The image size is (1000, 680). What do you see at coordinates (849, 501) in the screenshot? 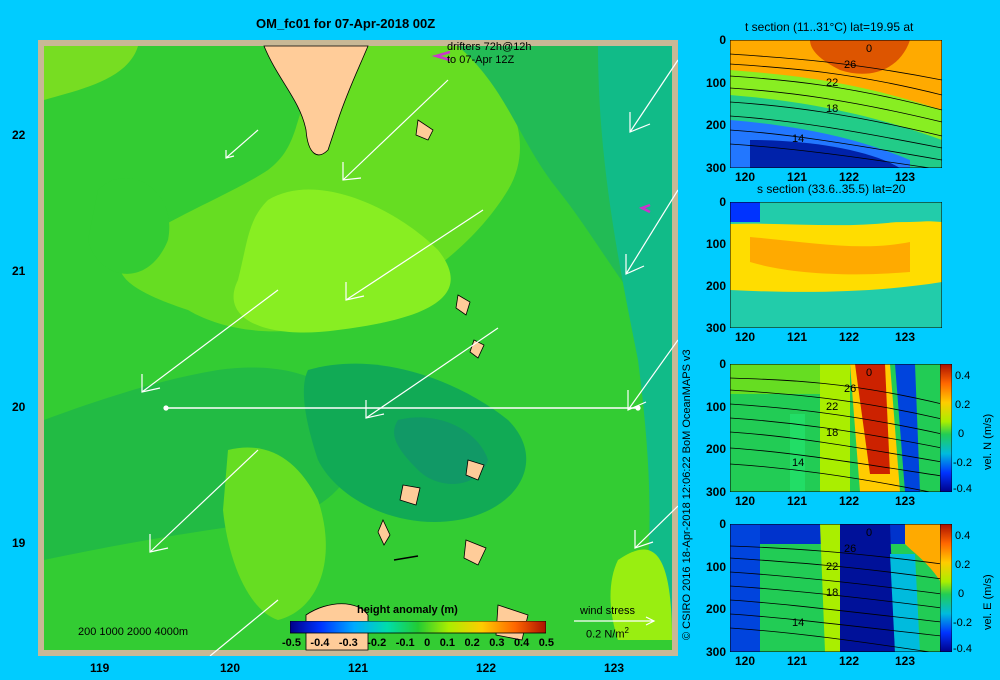
I see `panel-3-x-tick: 122` at bounding box center [849, 501].